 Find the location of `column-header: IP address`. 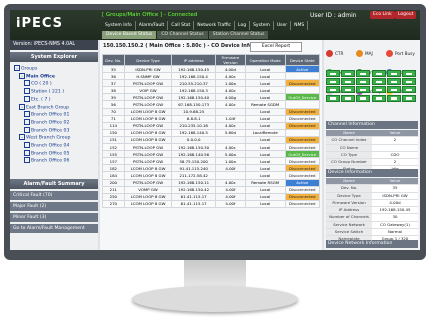

column-header: IP address is located at coordinates (194, 60).